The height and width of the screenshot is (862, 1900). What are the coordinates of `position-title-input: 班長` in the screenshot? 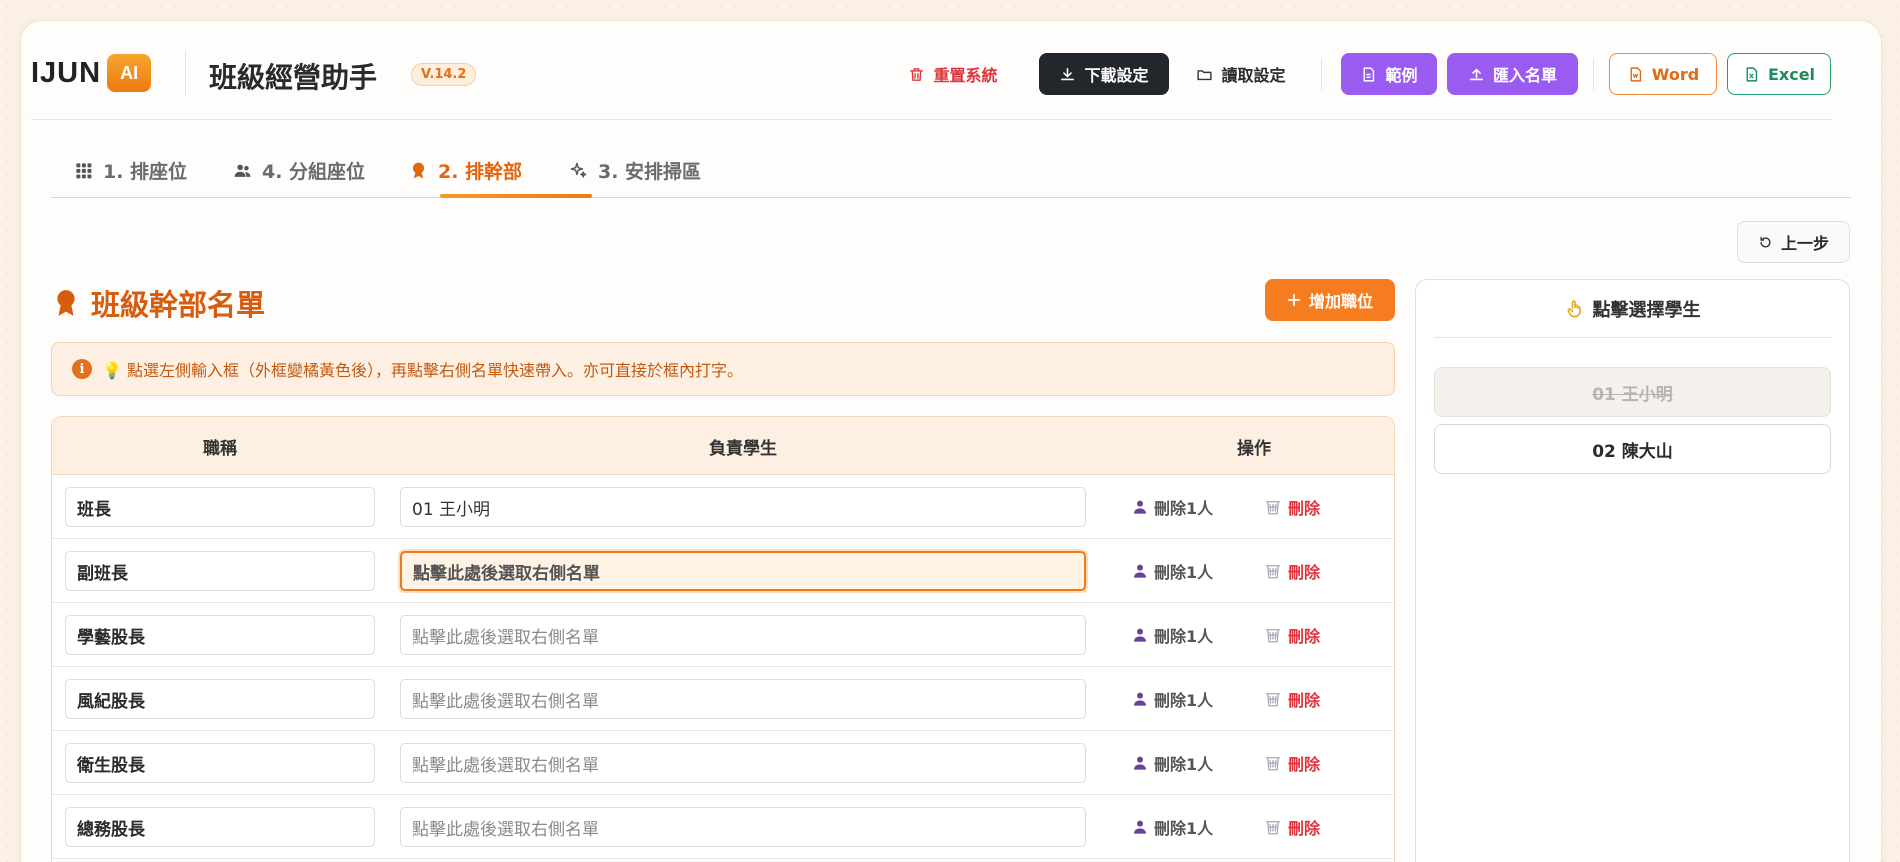 It's located at (220, 507).